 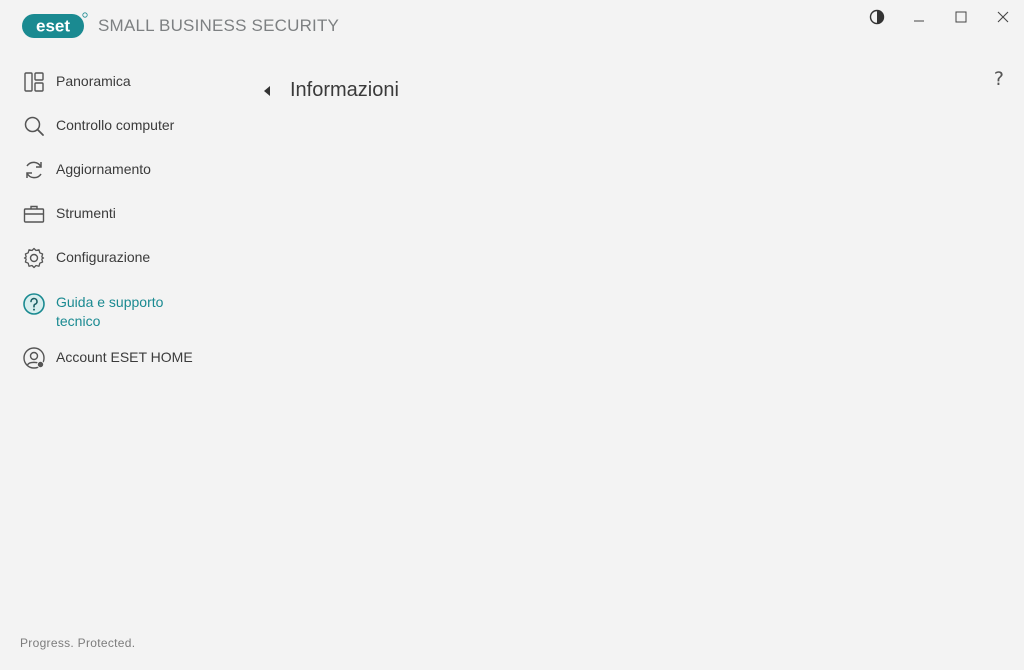 What do you see at coordinates (86, 213) in the screenshot?
I see `sidebar-item-label: Strumenti` at bounding box center [86, 213].